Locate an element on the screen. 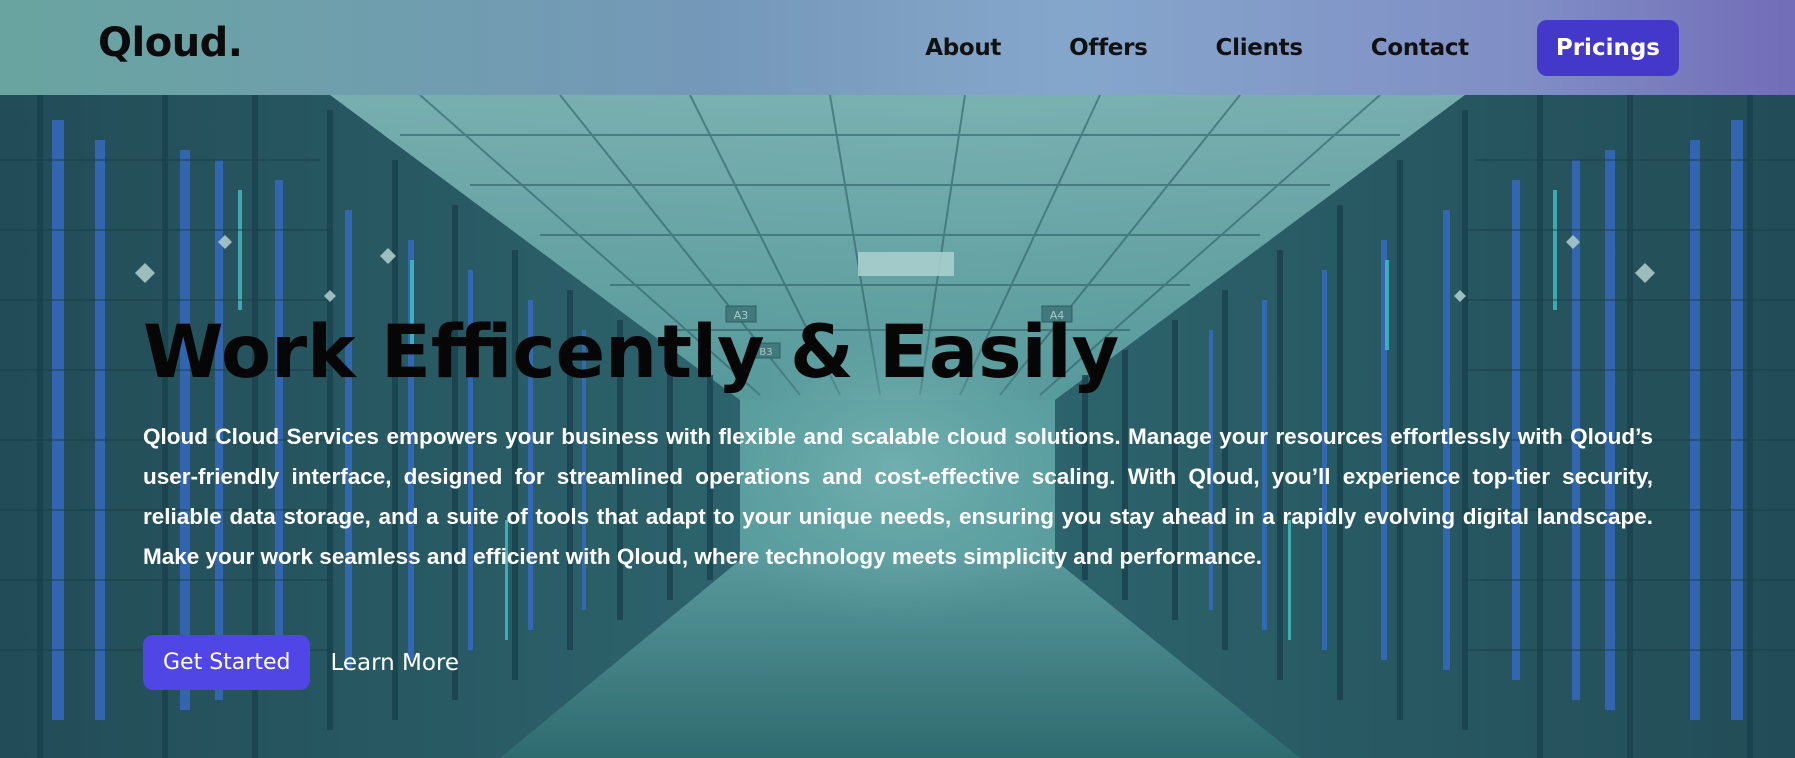 This screenshot has height=758, width=1795. nav-link-offers: Offers is located at coordinates (1108, 48).